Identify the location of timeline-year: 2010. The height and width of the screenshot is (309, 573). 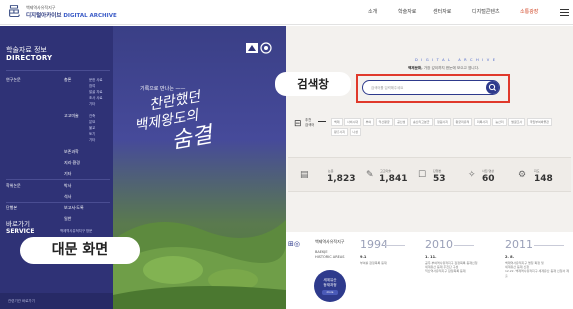
(439, 244).